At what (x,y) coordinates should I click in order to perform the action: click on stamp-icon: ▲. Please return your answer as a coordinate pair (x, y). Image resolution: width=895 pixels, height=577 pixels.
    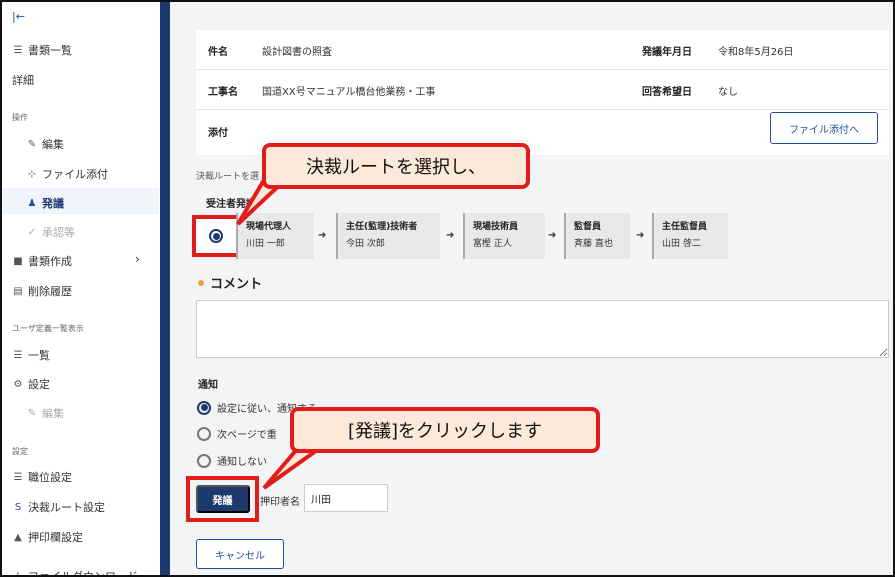
    Looking at the image, I should click on (18, 537).